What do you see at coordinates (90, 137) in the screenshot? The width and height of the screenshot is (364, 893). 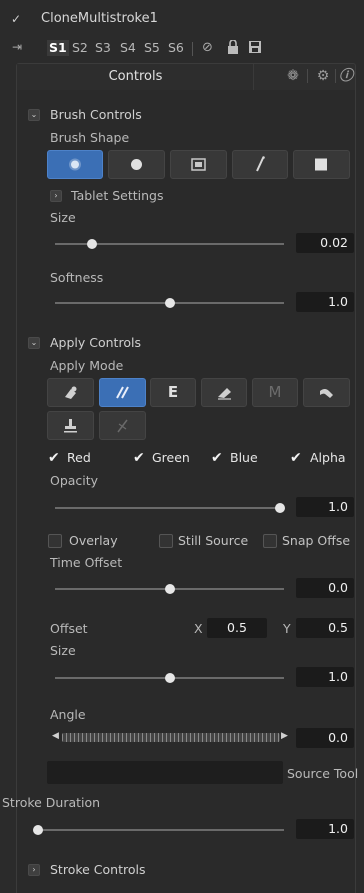 I see `brush-shape-label: Brush Shape` at bounding box center [90, 137].